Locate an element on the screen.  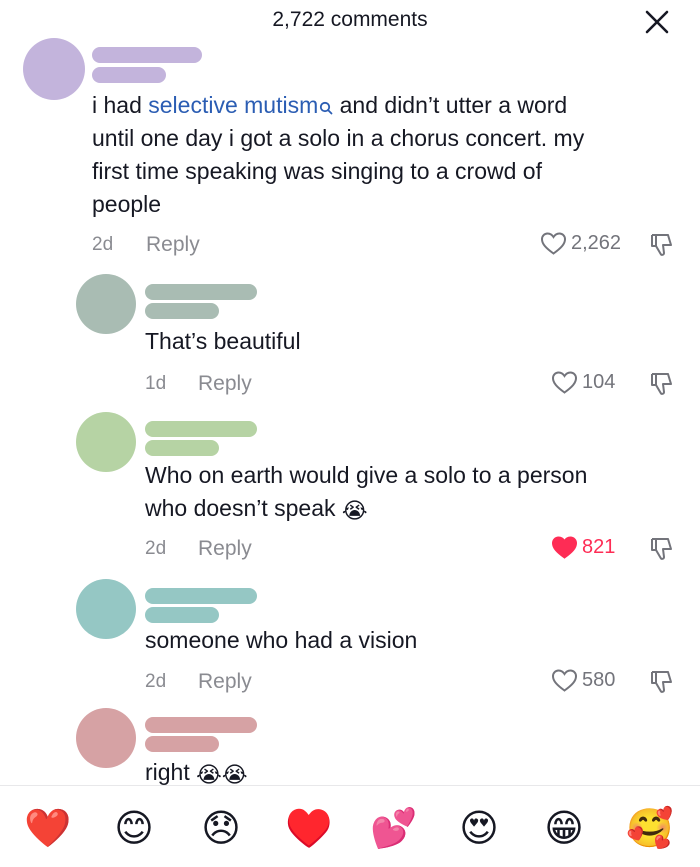
search-icon is located at coordinates (326, 103).